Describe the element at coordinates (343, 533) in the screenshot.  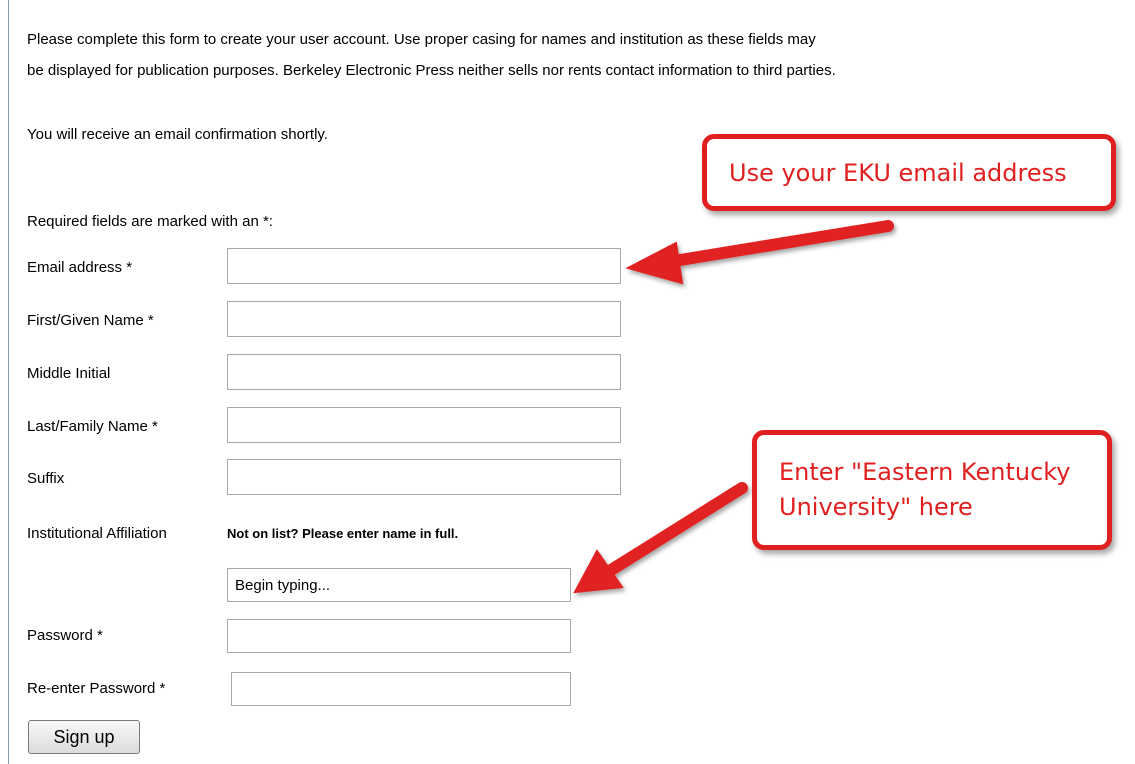
I see `institution-hint: Not on list? Please enter name in full.` at that location.